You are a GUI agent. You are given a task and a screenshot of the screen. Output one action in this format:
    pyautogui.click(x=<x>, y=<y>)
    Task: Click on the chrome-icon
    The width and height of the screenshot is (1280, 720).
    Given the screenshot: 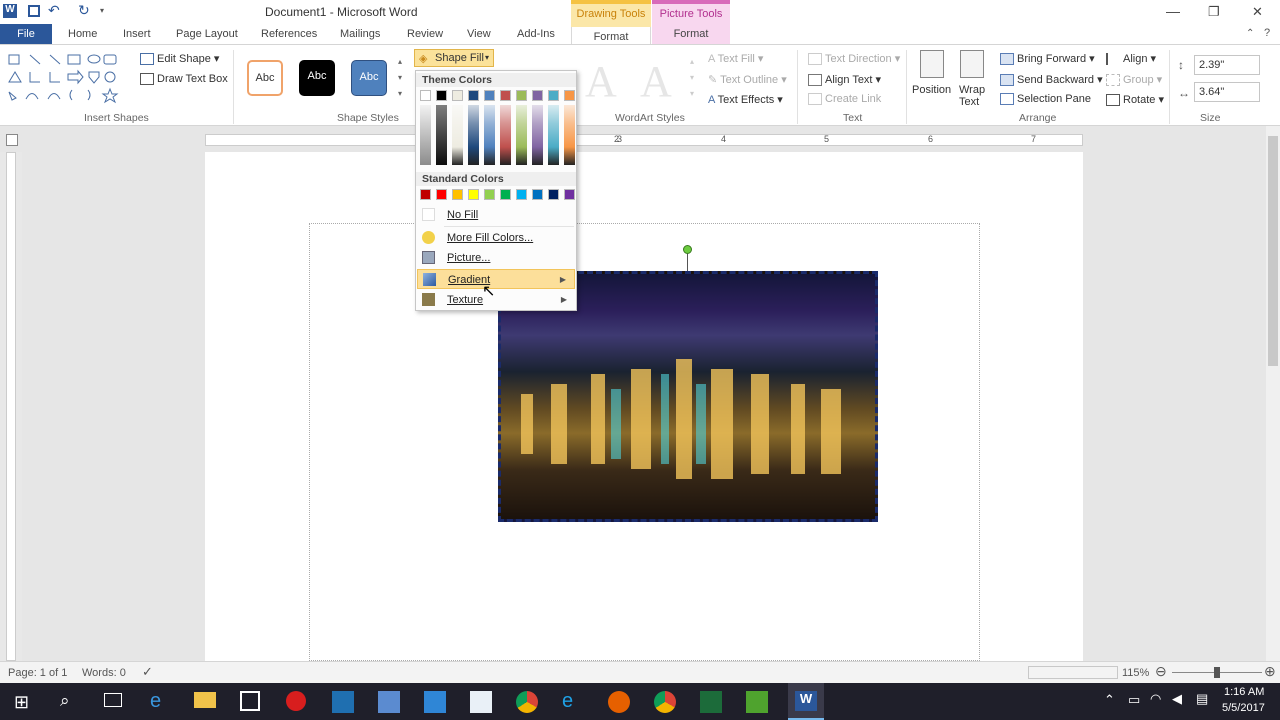 What is the action you would take?
    pyautogui.click(x=527, y=702)
    